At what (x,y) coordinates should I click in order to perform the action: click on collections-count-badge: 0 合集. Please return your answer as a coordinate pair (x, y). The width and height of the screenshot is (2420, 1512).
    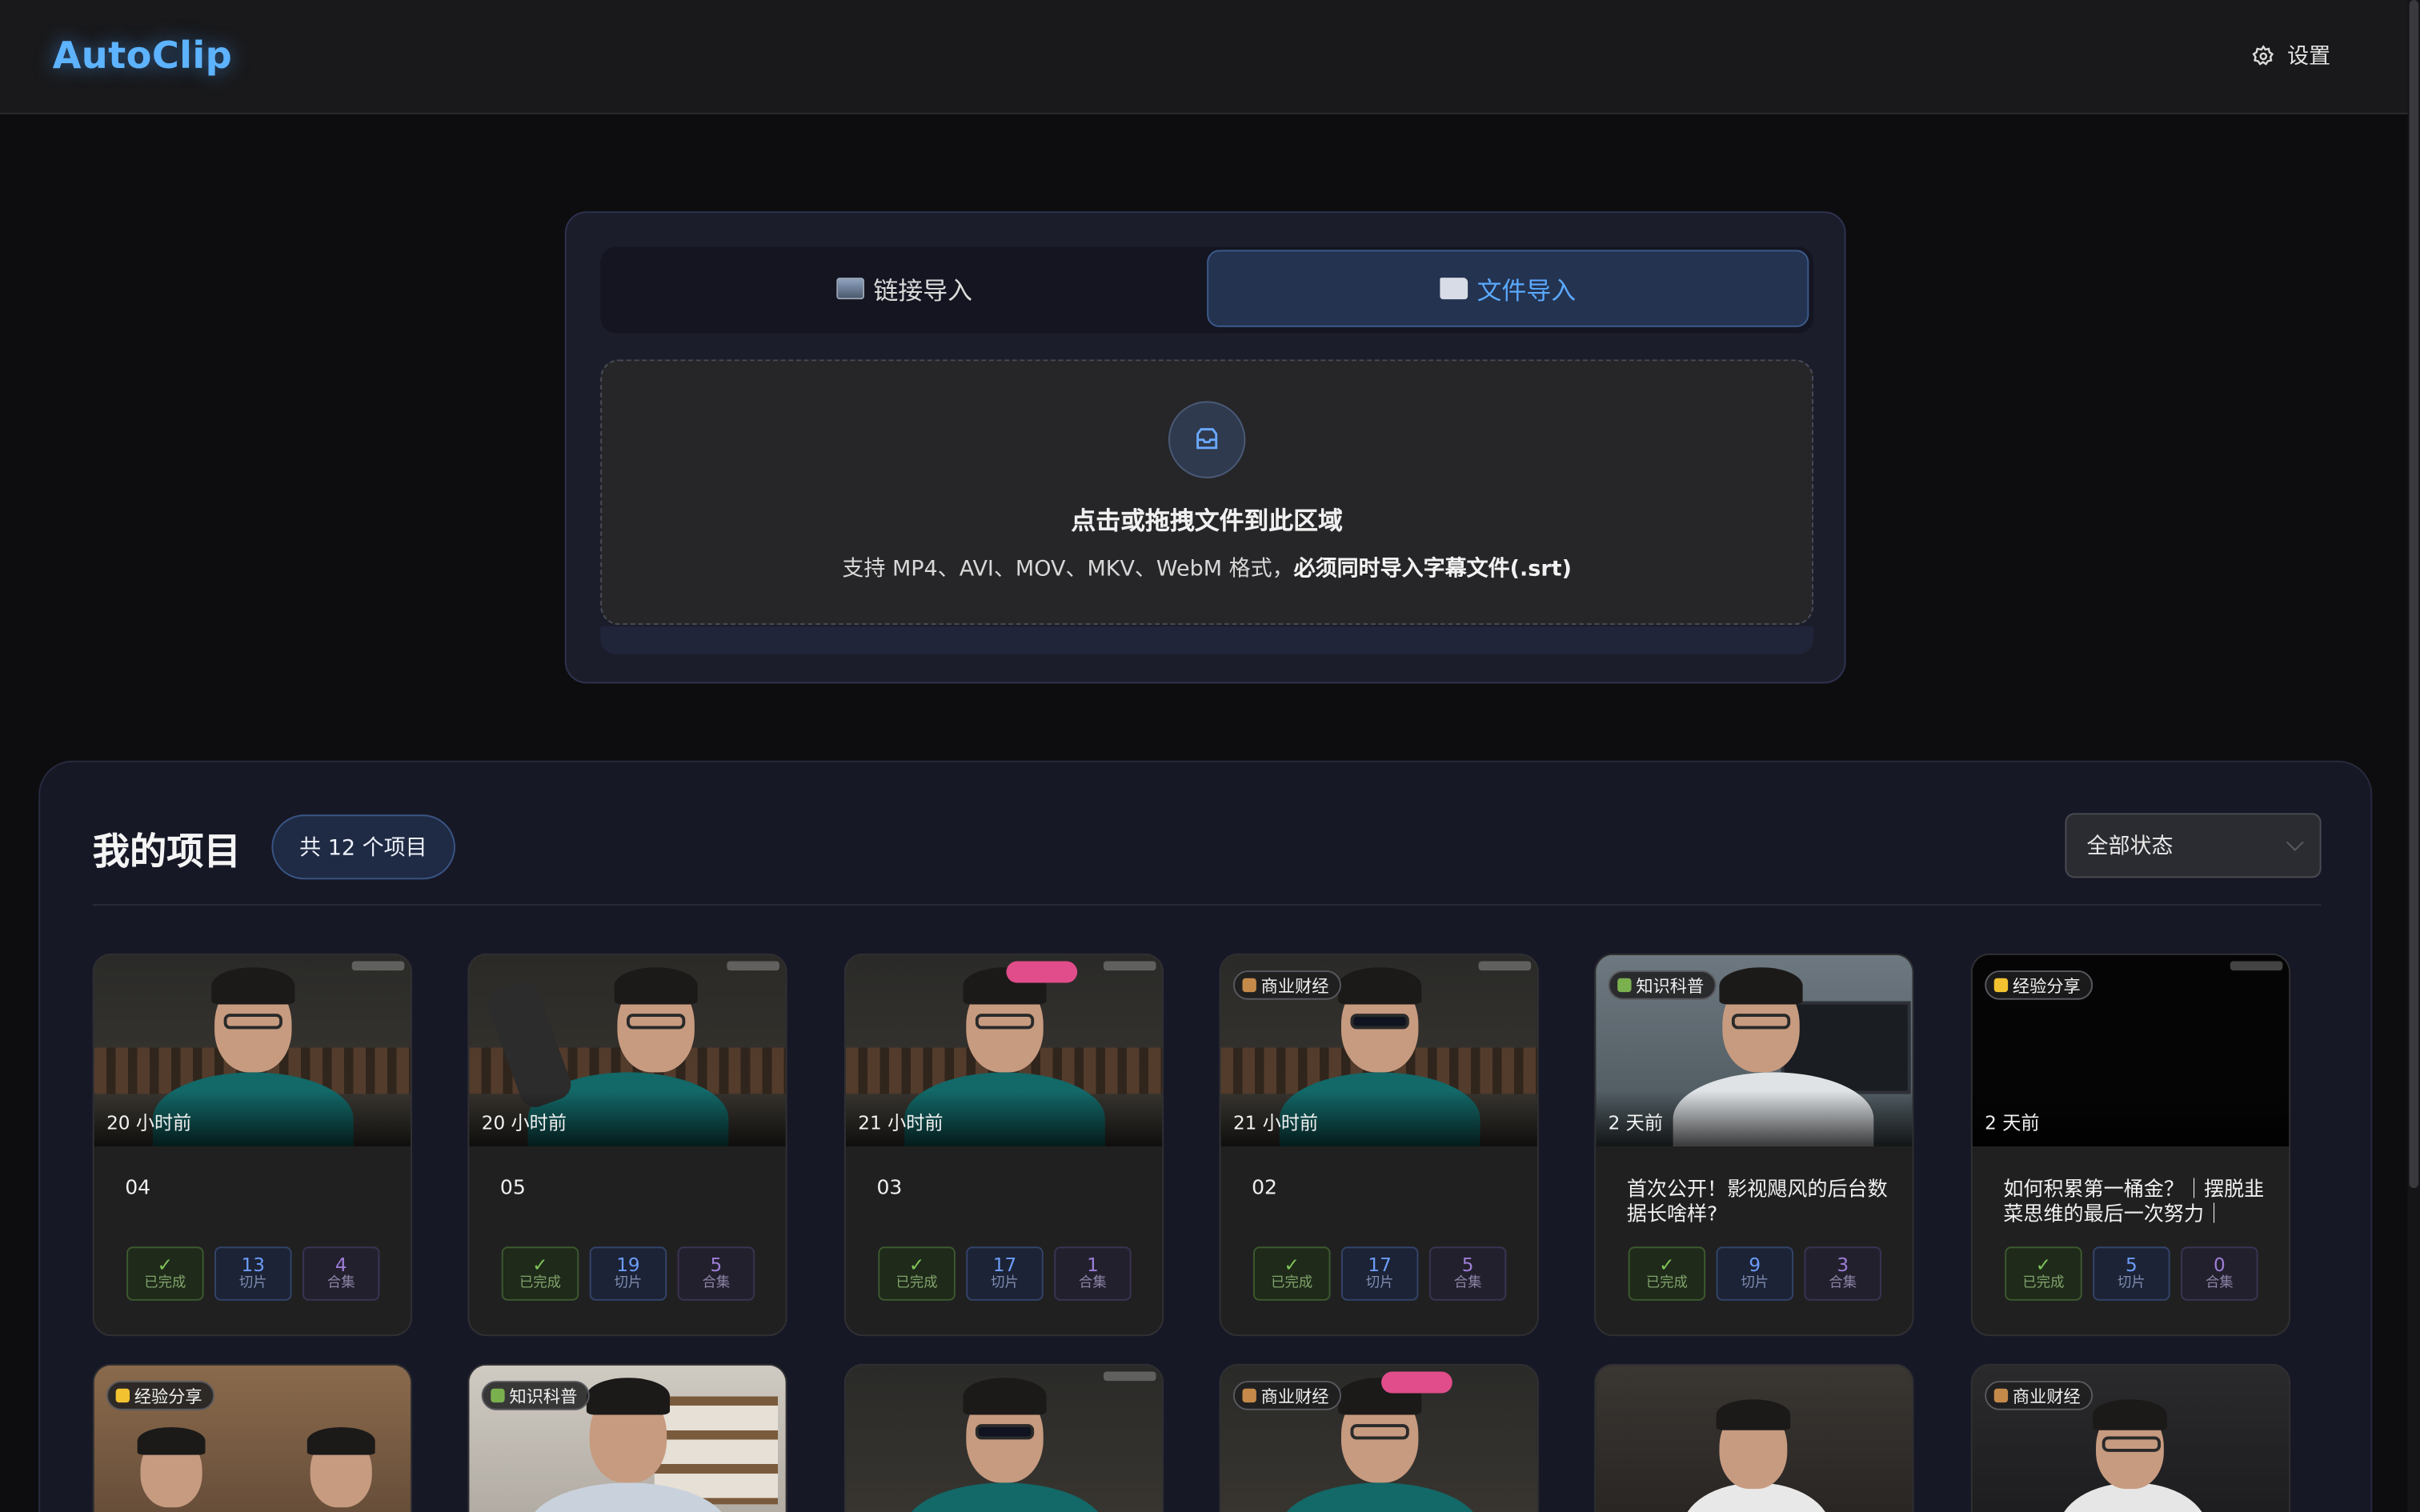
    Looking at the image, I should click on (2219, 1273).